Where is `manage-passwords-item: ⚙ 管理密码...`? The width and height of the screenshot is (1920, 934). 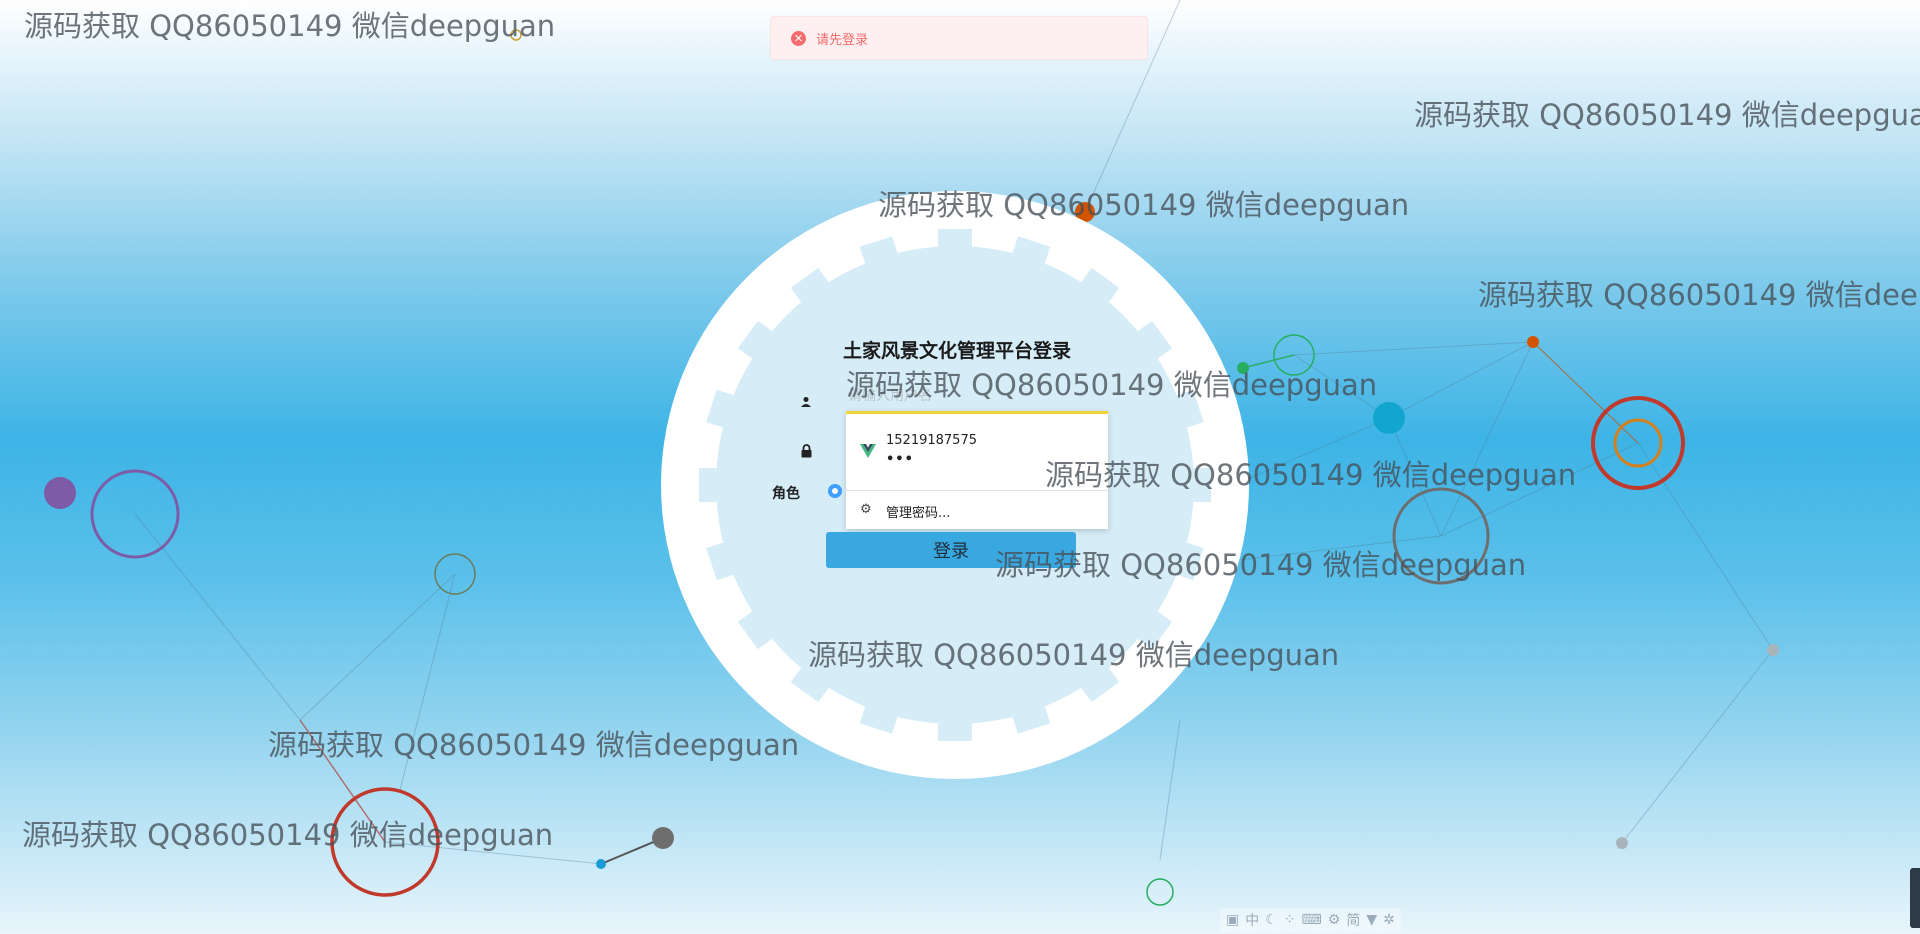
manage-passwords-item: ⚙ 管理密码... is located at coordinates (977, 510).